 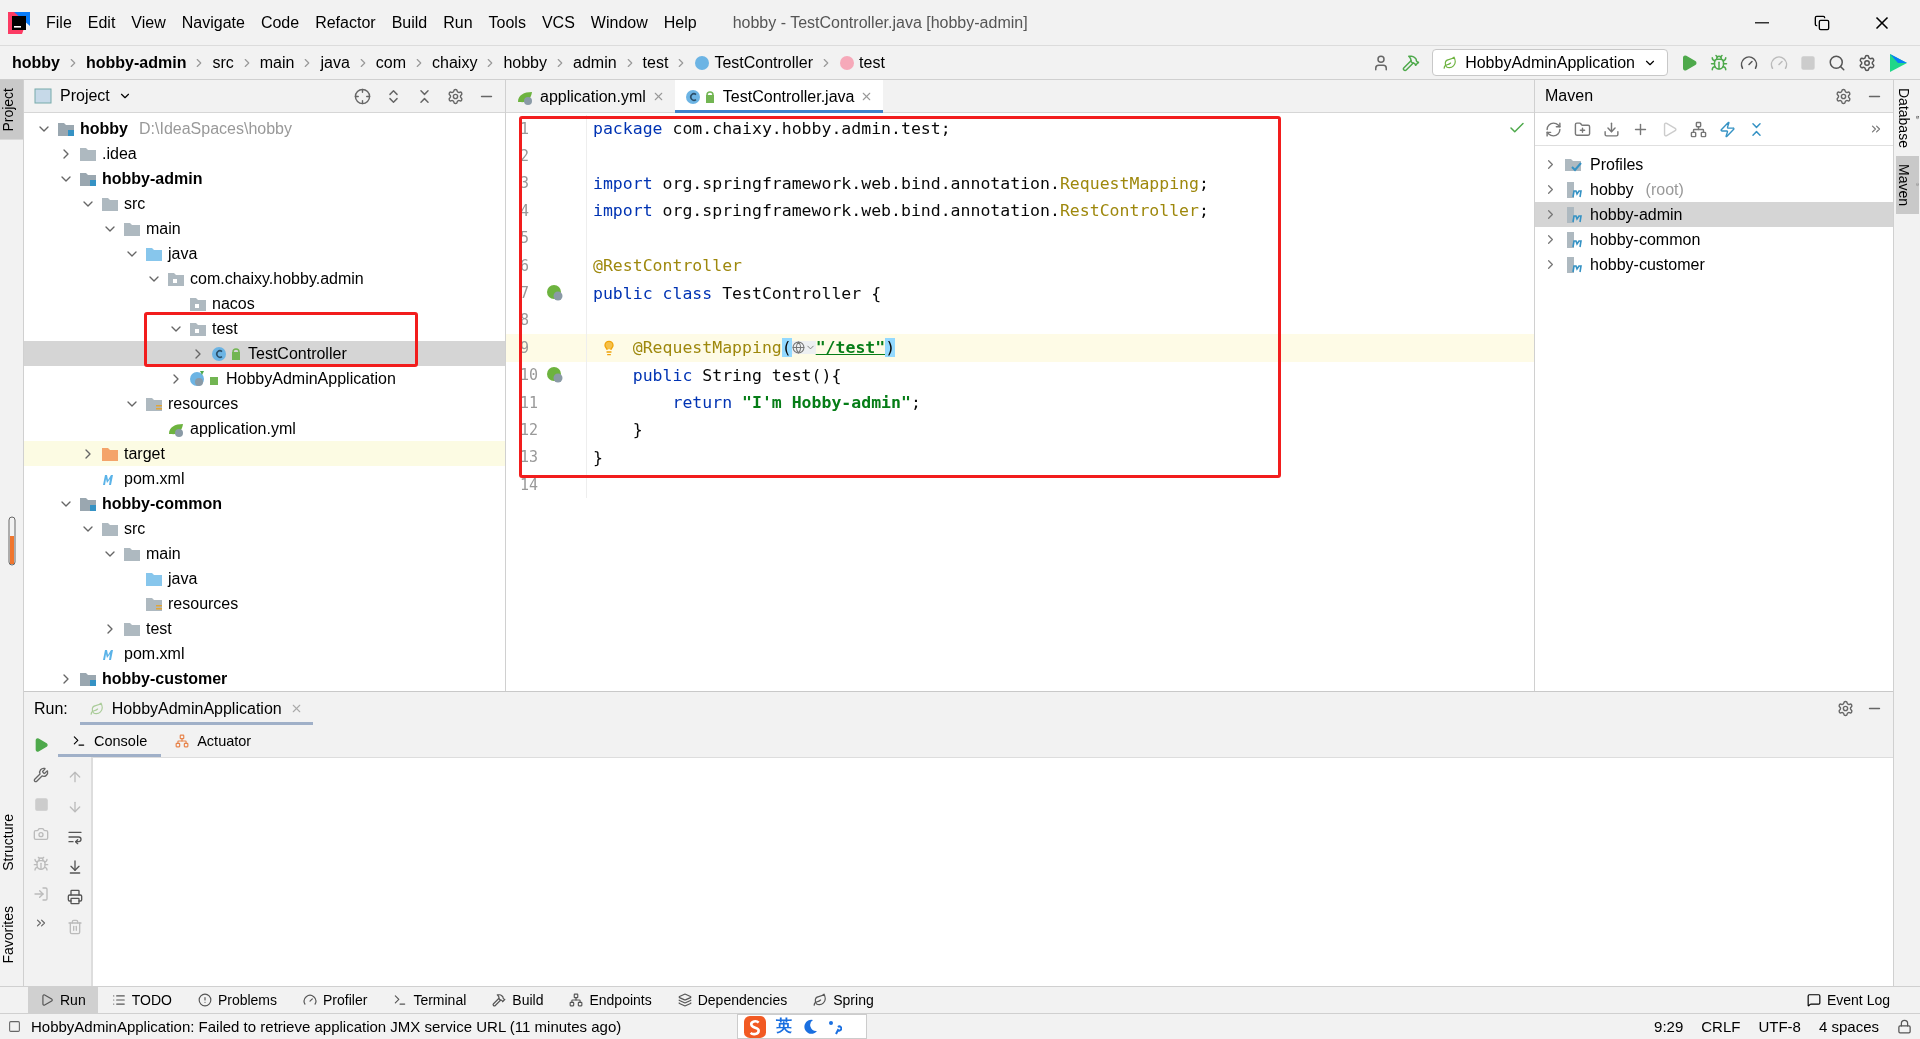 What do you see at coordinates (595, 62) in the screenshot?
I see `breadcrumb: admin` at bounding box center [595, 62].